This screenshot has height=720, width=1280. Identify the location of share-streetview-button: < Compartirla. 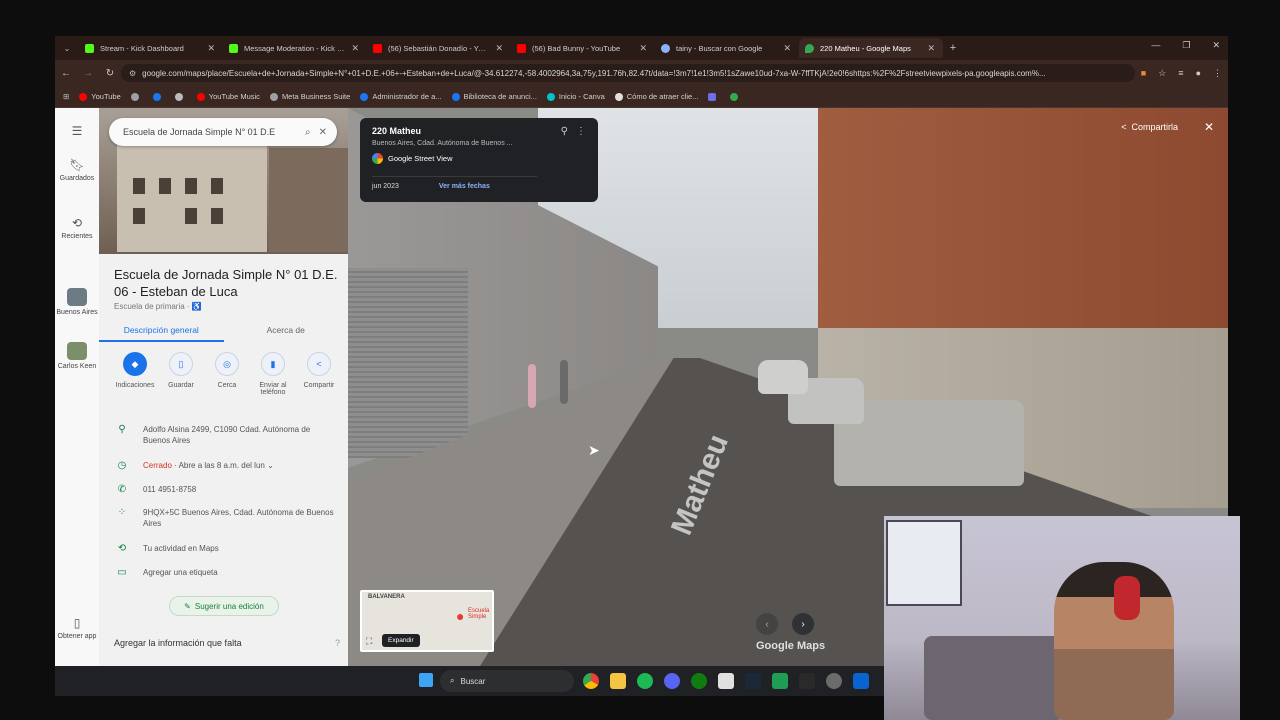
(1149, 127).